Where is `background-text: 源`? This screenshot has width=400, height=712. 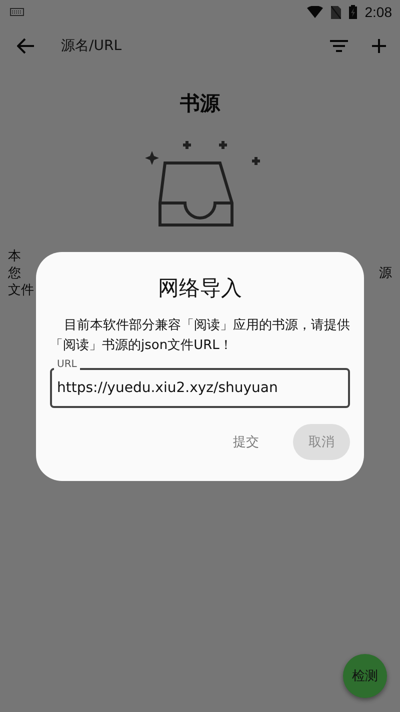
background-text: 源 is located at coordinates (385, 273).